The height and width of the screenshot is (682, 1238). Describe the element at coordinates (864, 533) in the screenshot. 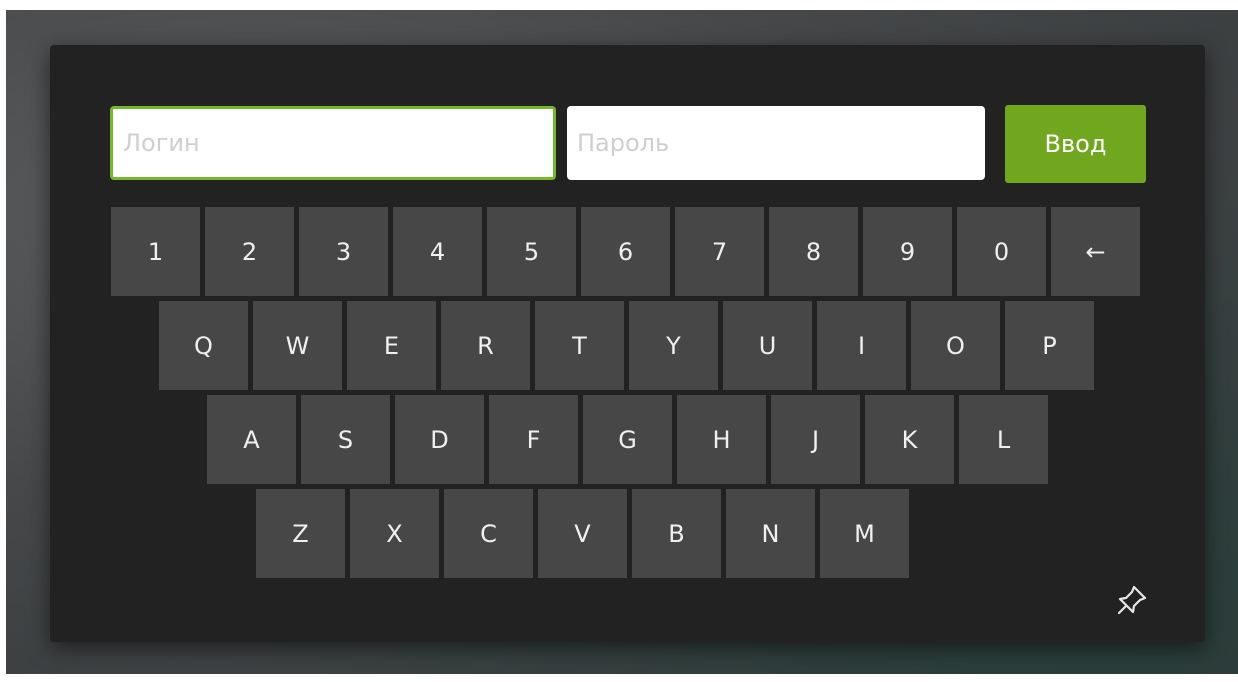

I see `key-m: M` at that location.